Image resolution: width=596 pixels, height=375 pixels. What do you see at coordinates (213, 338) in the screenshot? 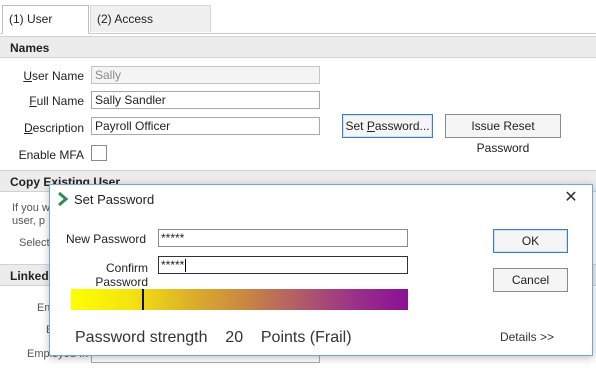
I see `password-strength-readout: Password strength 20 Points (Frail)` at bounding box center [213, 338].